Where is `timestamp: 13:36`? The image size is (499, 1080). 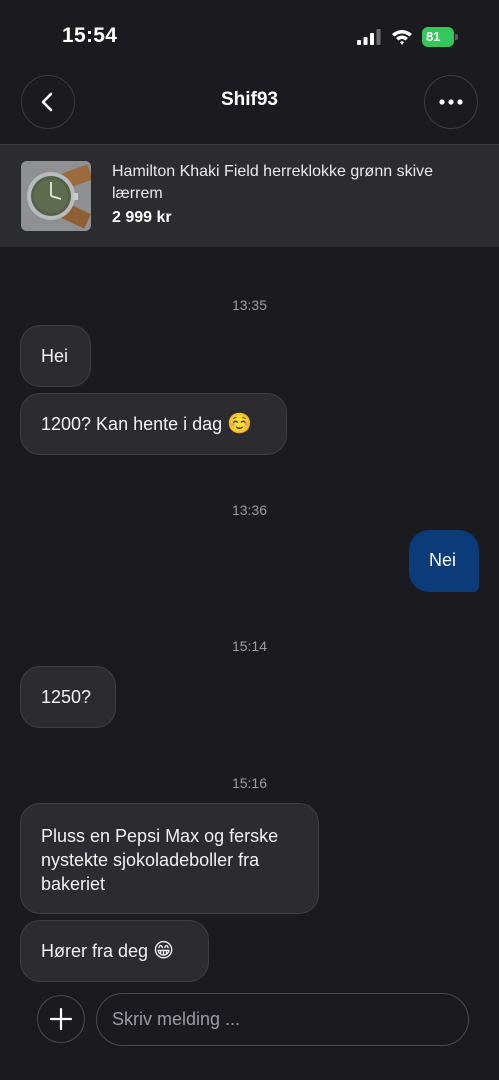
timestamp: 13:36 is located at coordinates (249, 510).